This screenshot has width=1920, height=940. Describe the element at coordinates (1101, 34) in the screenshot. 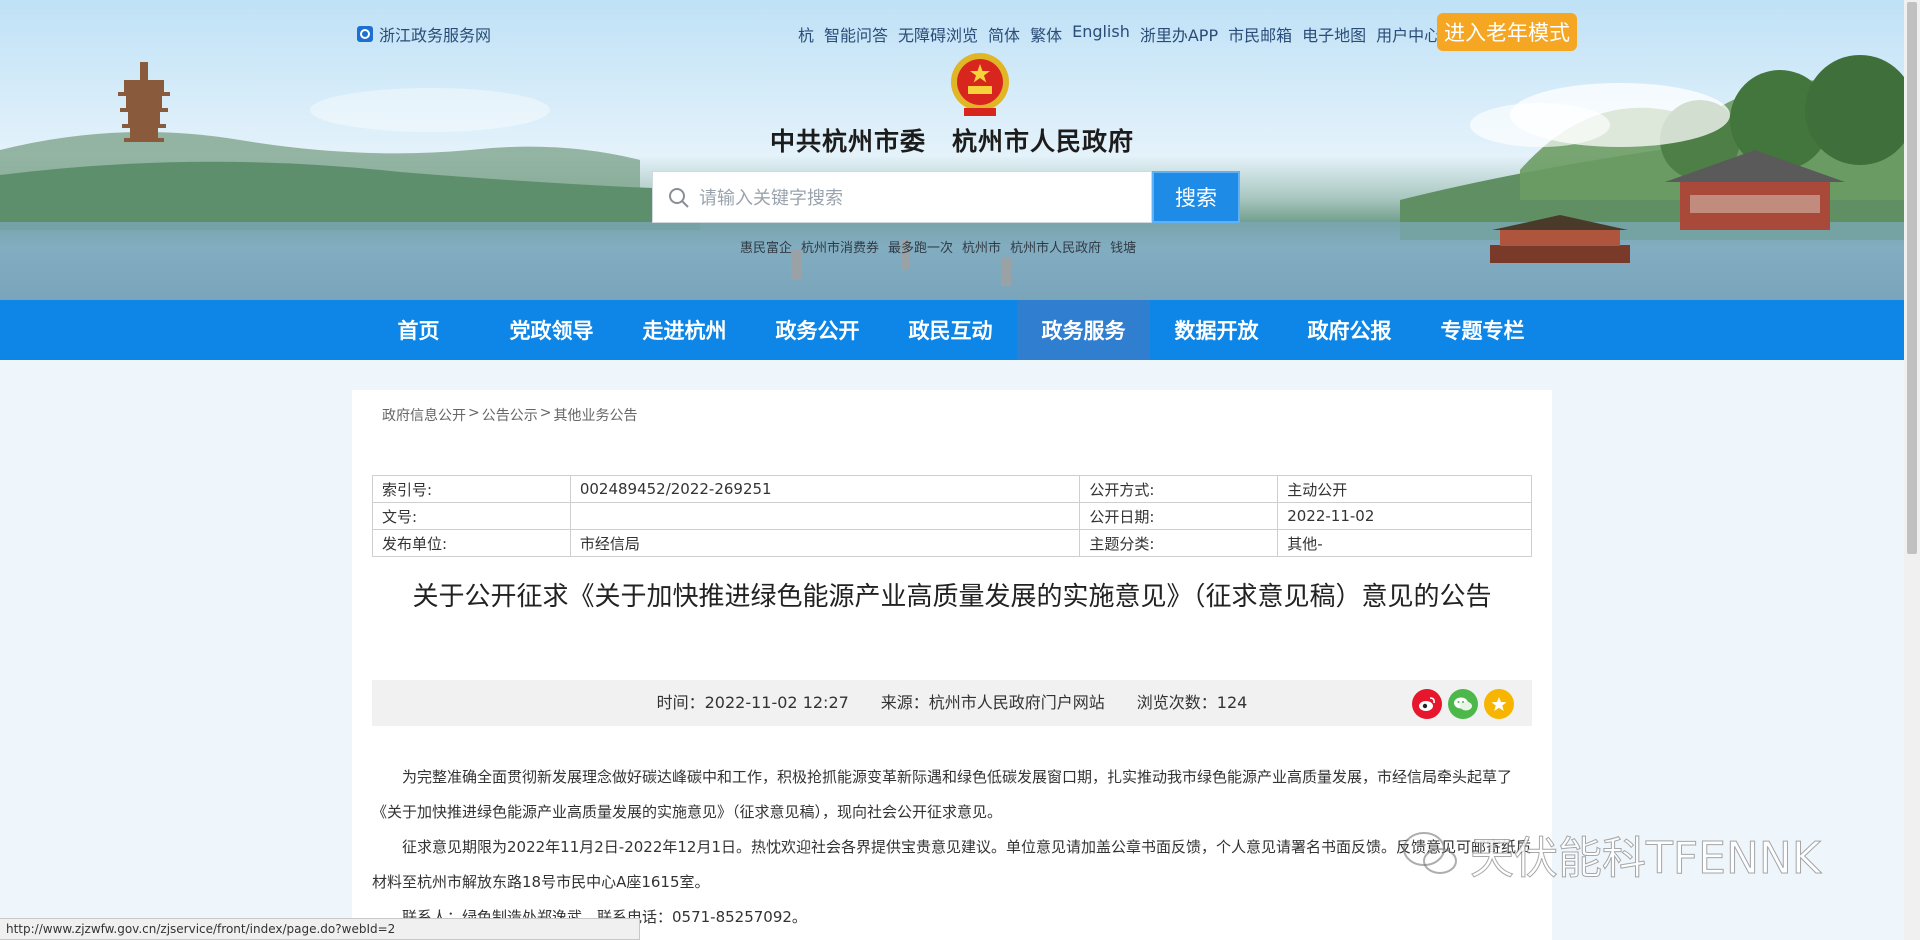

I see `top-link-english: English` at that location.